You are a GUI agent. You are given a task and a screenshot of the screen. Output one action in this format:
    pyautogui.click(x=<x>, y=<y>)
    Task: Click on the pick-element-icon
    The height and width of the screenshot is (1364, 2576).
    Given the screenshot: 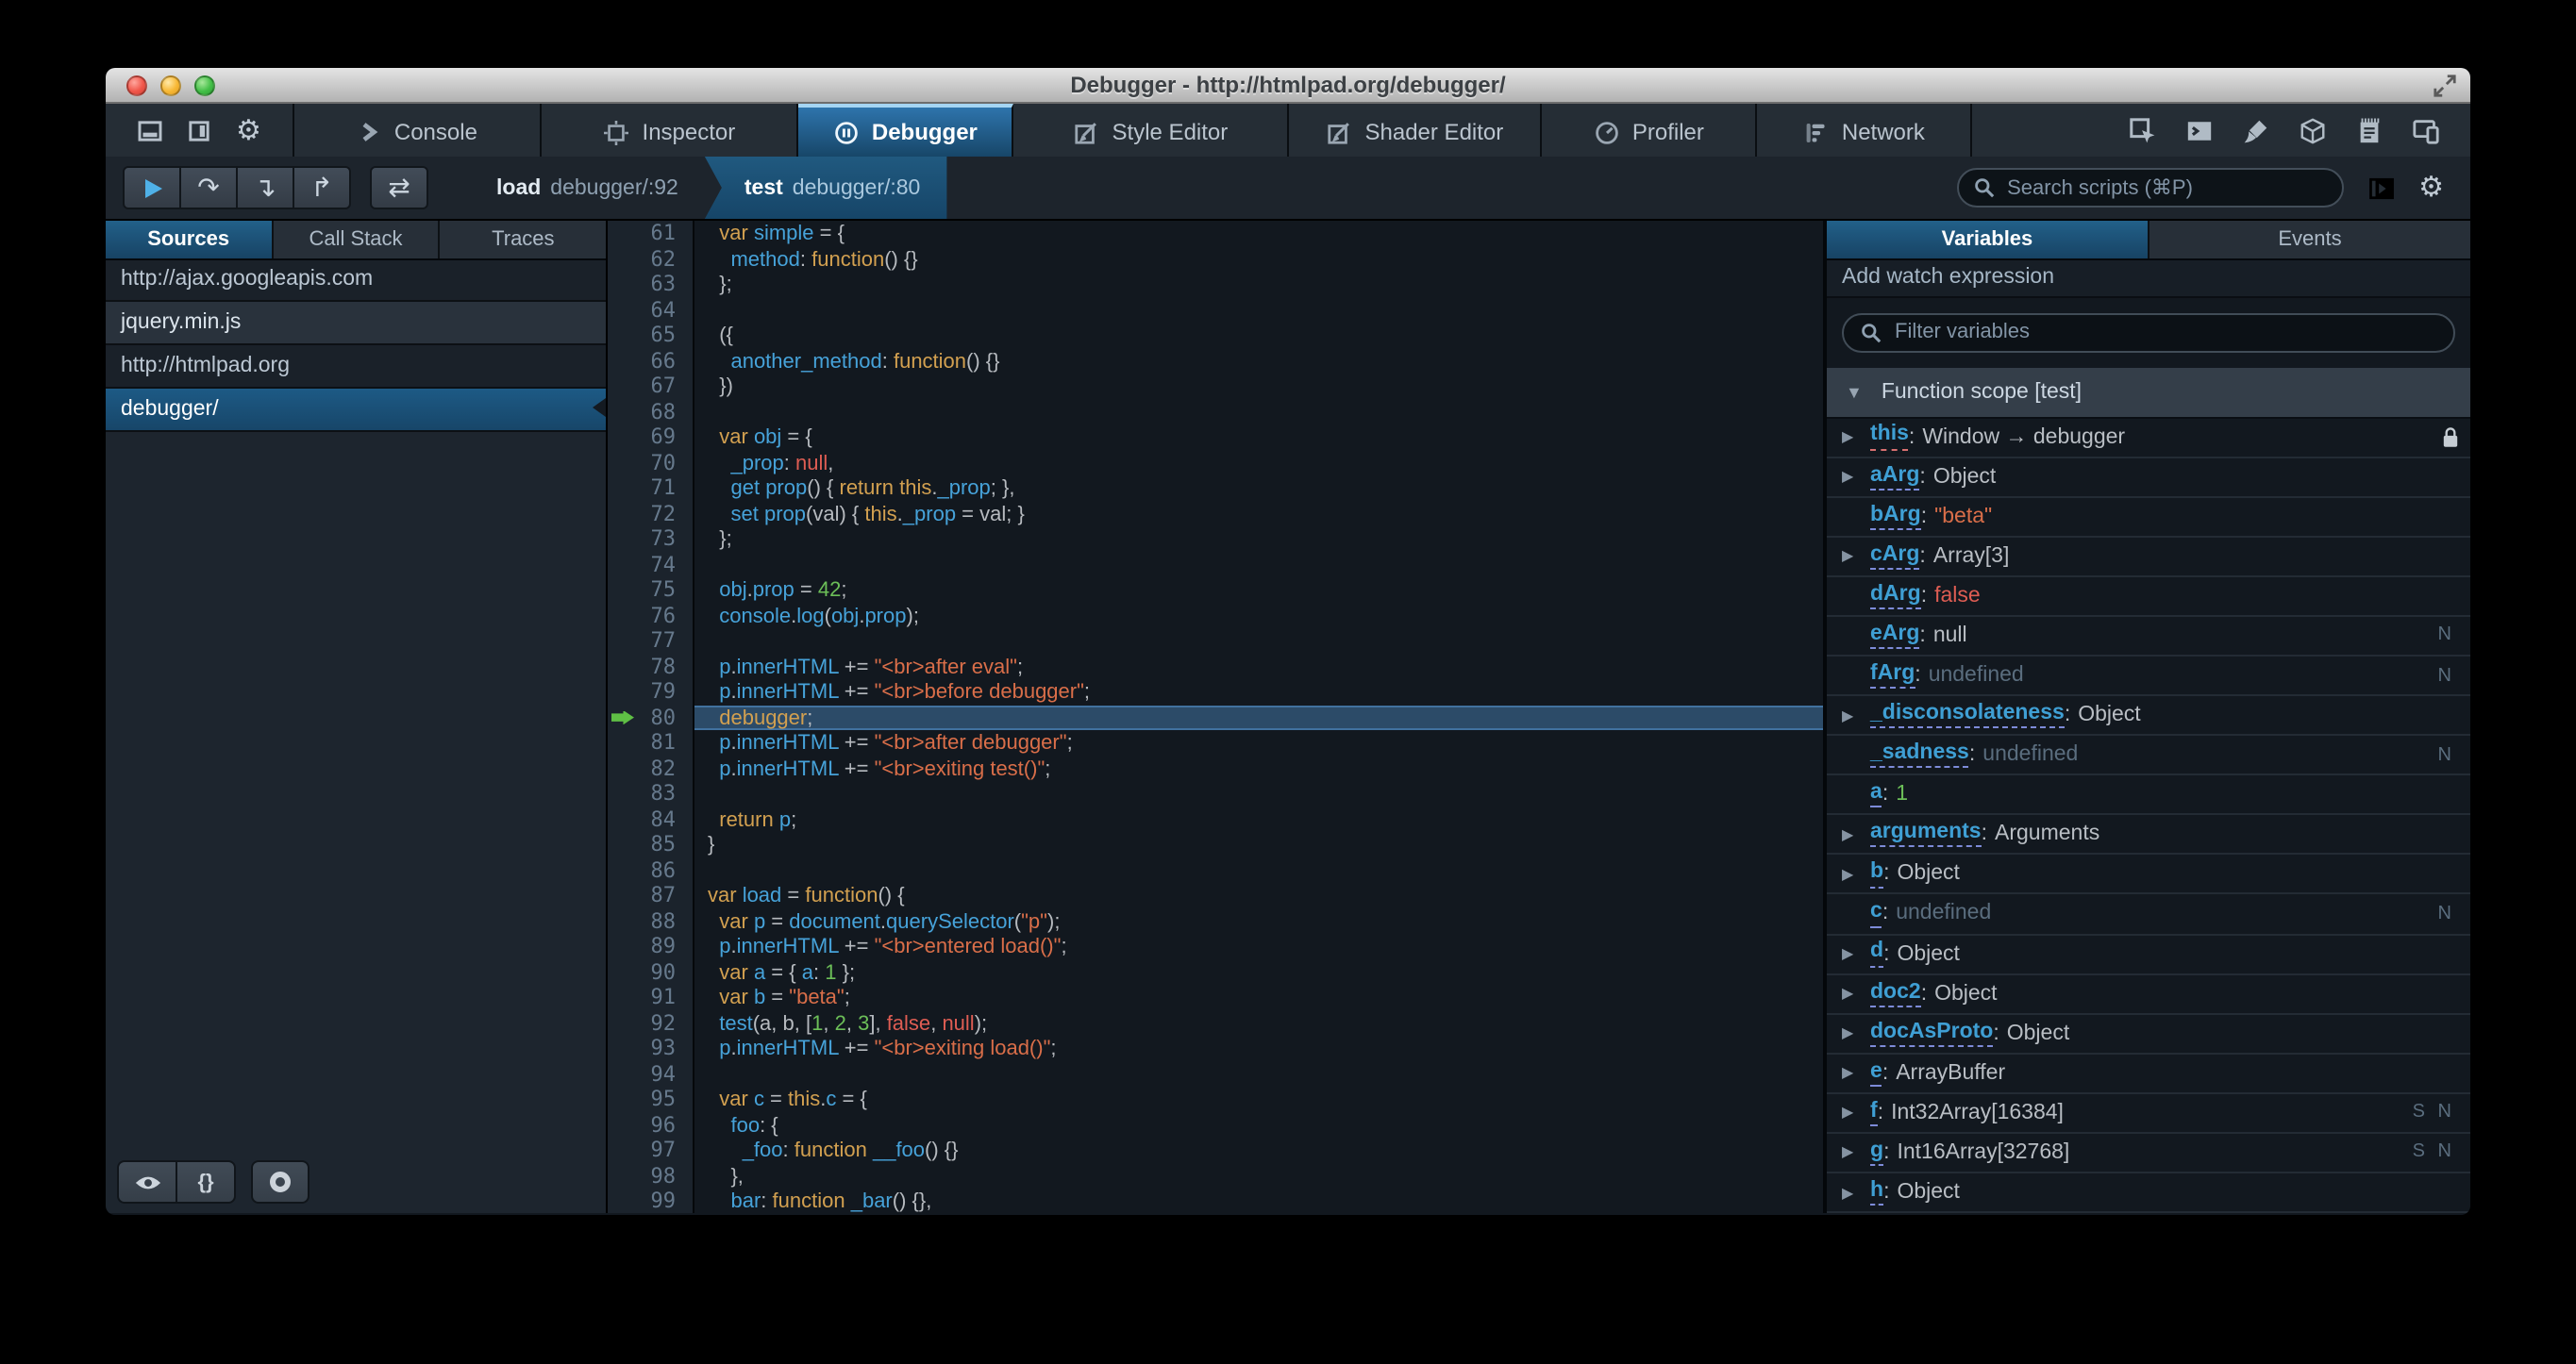 What is the action you would take?
    pyautogui.click(x=2143, y=130)
    